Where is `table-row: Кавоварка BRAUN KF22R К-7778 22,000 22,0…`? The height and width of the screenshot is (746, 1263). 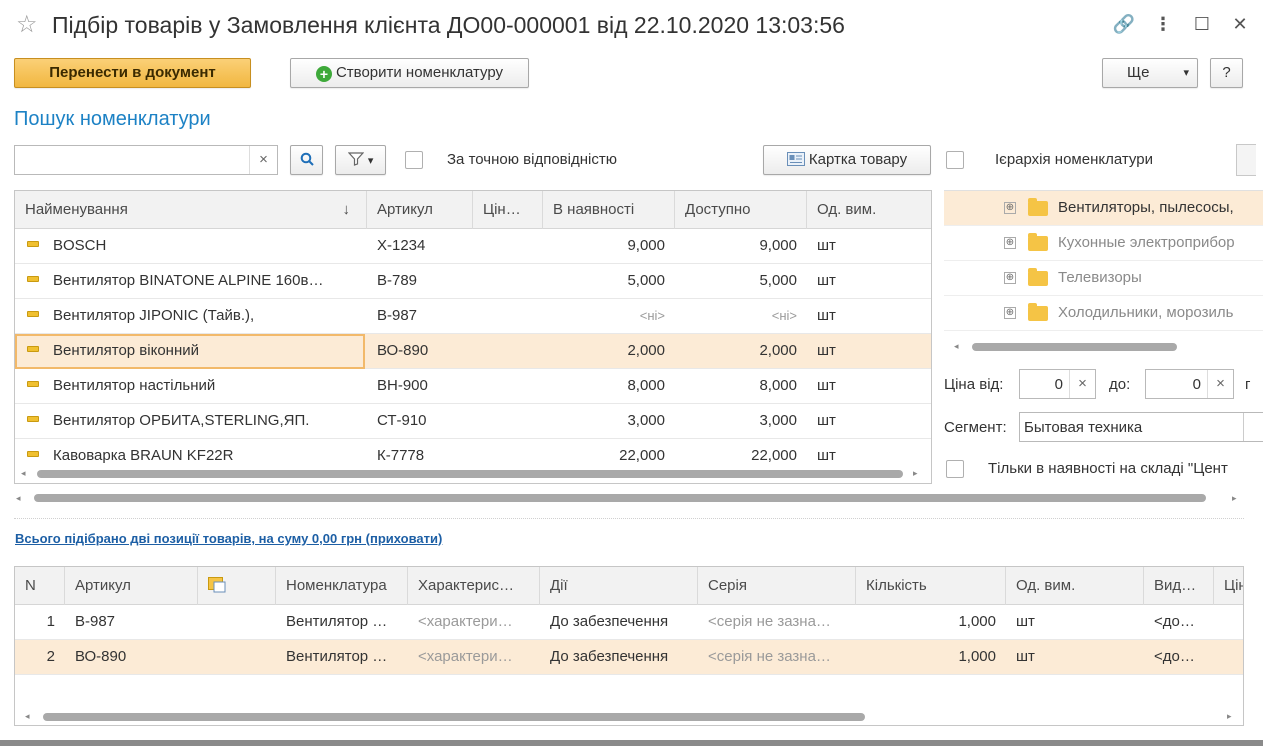 table-row: Кавоварка BRAUN KF22R К-7778 22,000 22,0… is located at coordinates (473, 456).